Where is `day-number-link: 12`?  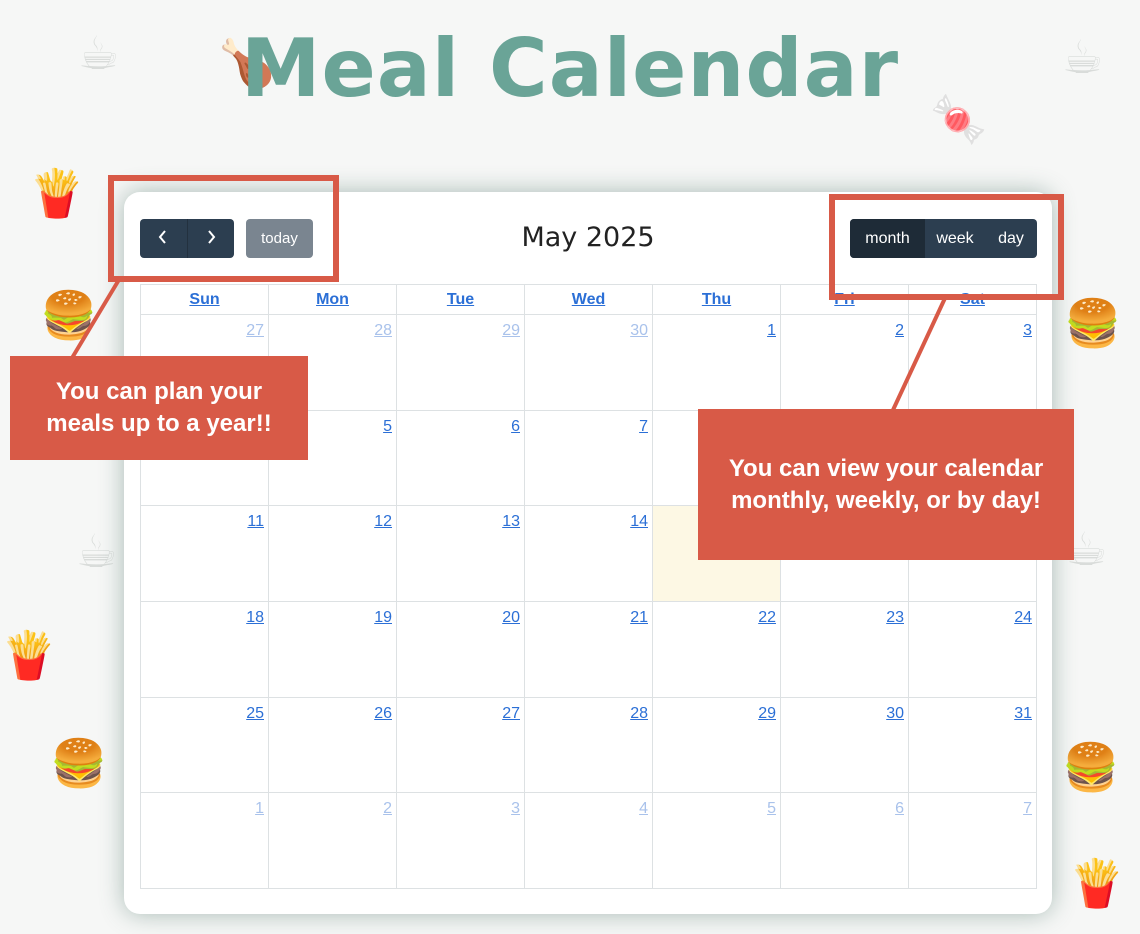
day-number-link: 12 is located at coordinates (383, 522).